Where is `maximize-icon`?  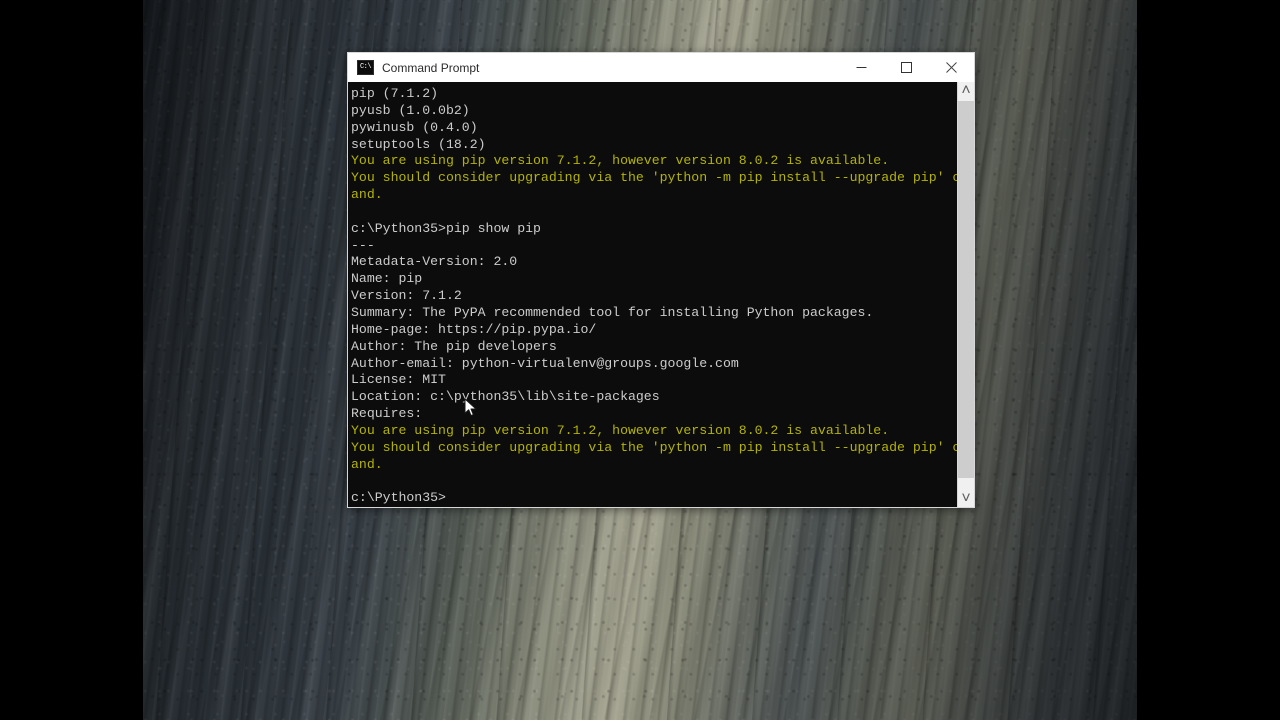 maximize-icon is located at coordinates (906, 67).